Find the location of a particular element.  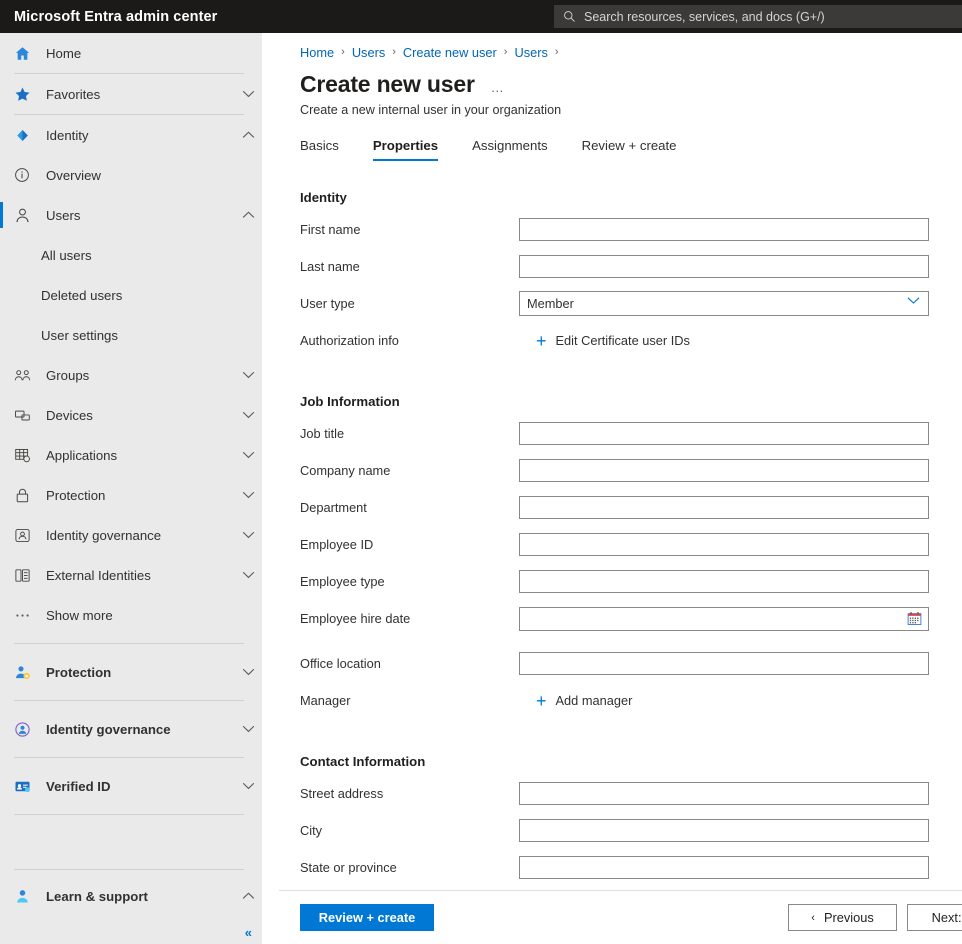

sidebar-item-home: Home is located at coordinates (131, 53).